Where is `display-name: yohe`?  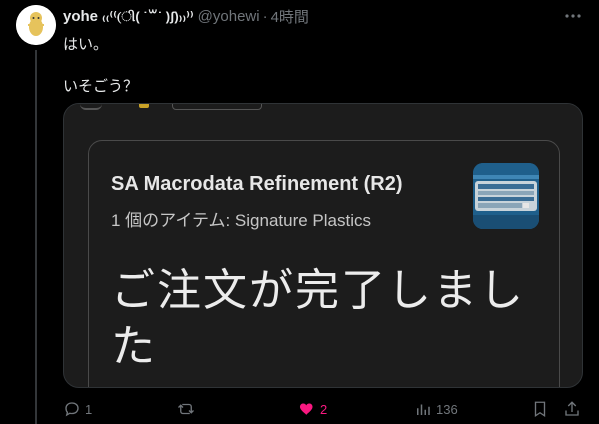
display-name: yohe is located at coordinates (80, 16).